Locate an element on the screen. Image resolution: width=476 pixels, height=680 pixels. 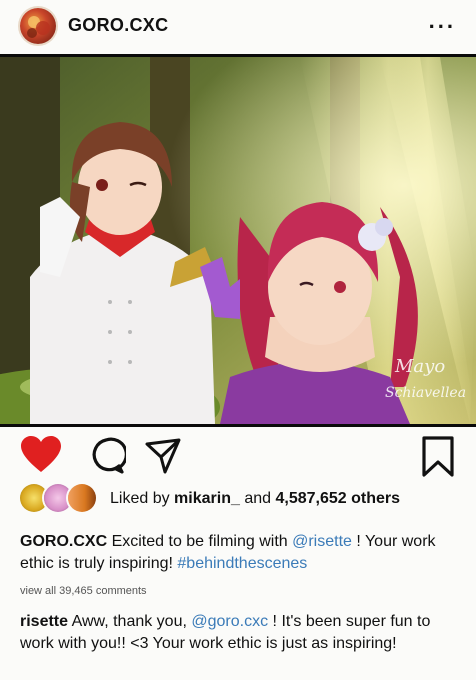
caption-hashtag: #behindthescenes is located at coordinates (242, 563).